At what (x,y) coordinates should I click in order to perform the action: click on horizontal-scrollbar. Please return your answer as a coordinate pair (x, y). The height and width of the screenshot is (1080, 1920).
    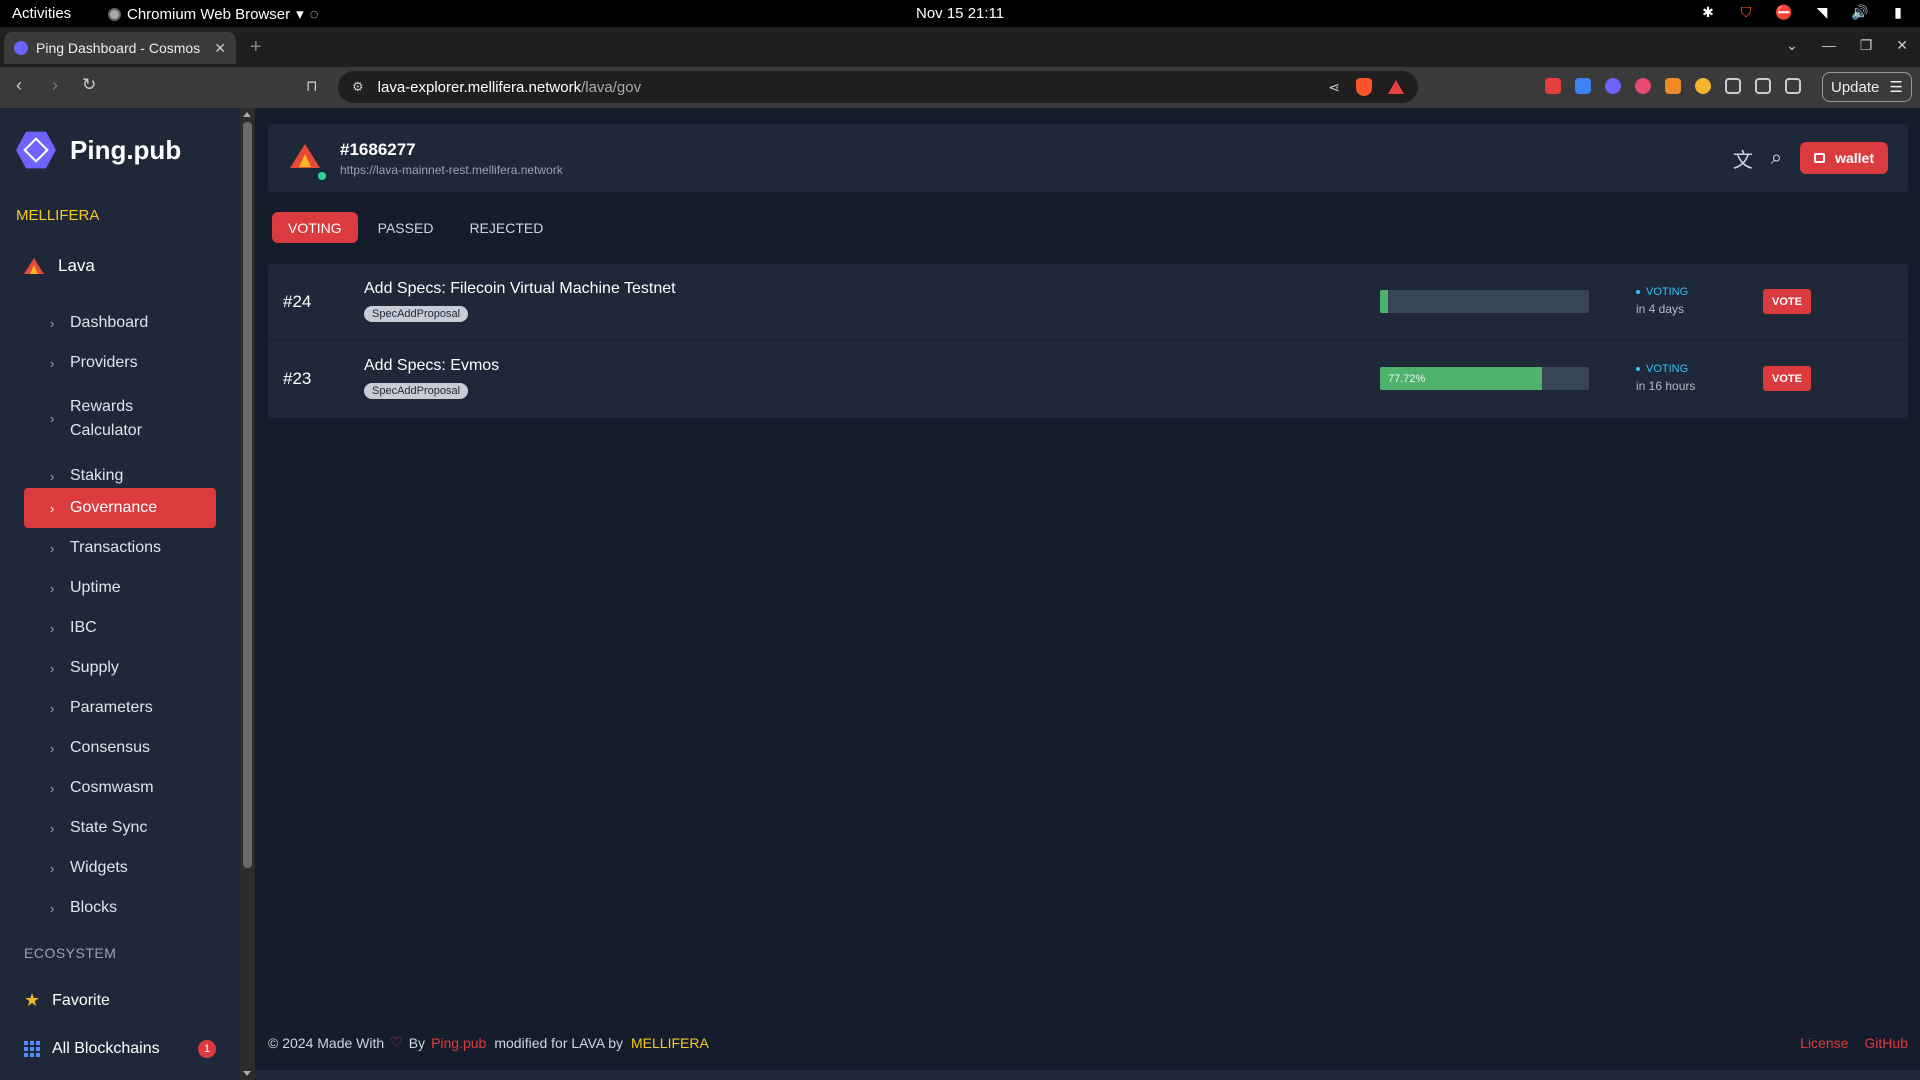
    Looking at the image, I should click on (1087, 1075).